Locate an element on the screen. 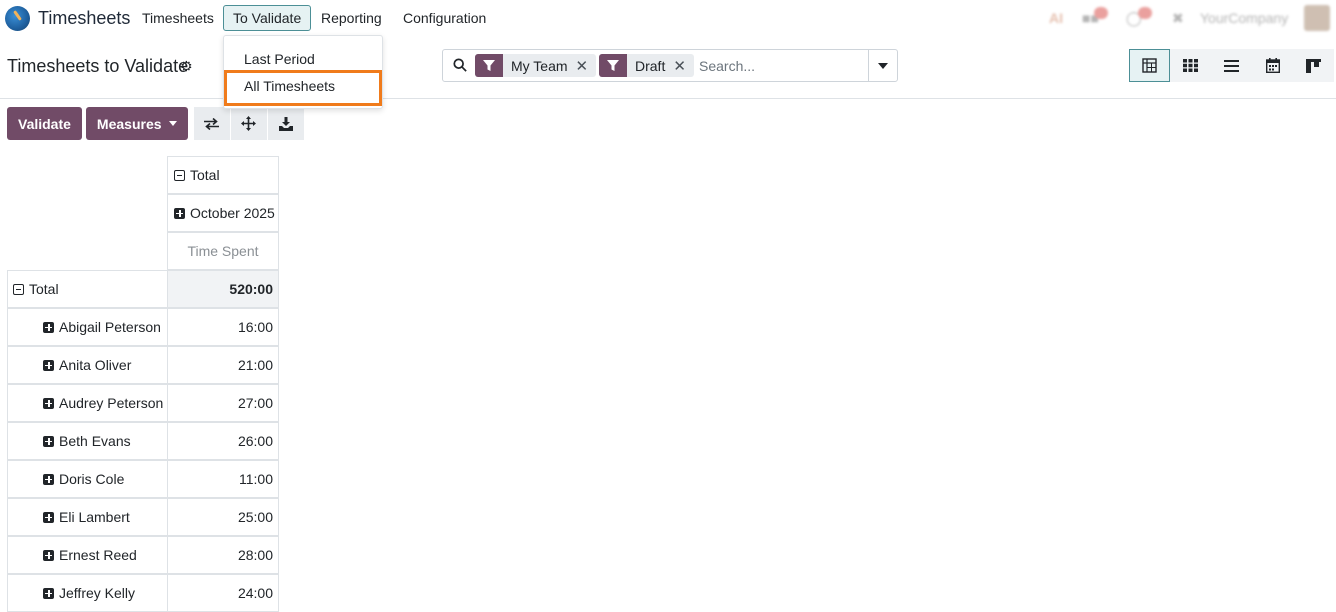  timesheets-app-icon is located at coordinates (17, 18).